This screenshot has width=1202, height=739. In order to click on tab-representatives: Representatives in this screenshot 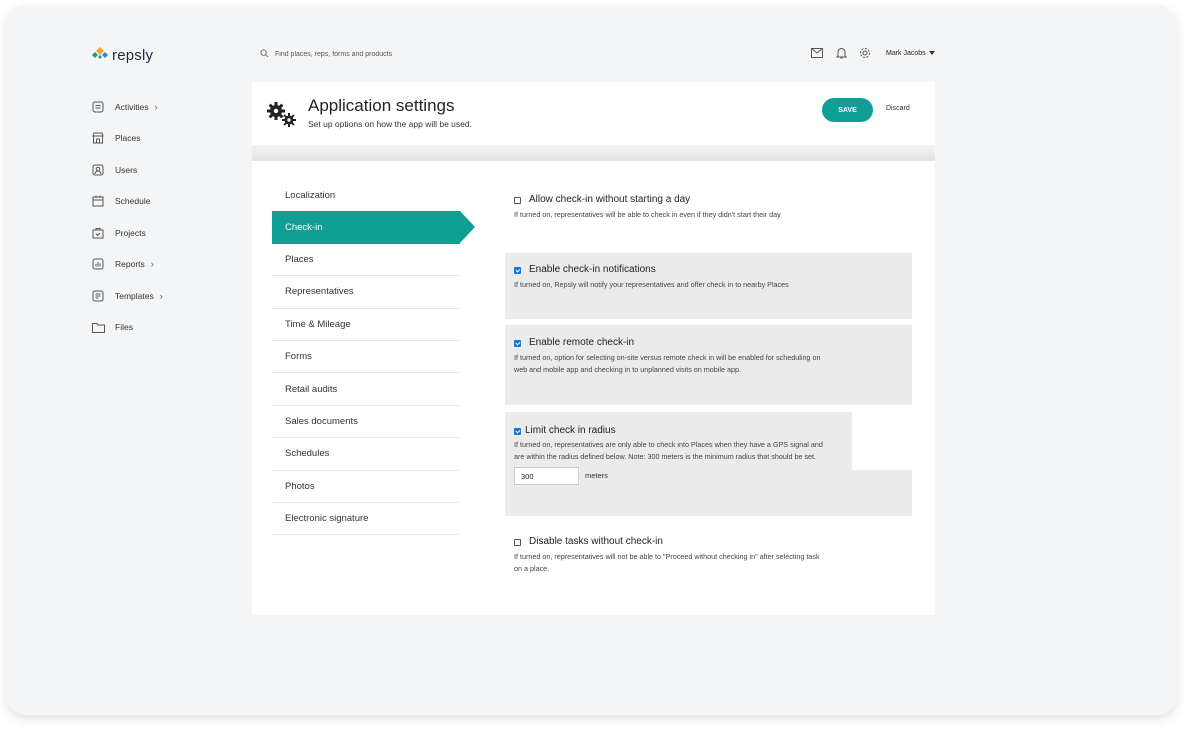, I will do `click(366, 292)`.